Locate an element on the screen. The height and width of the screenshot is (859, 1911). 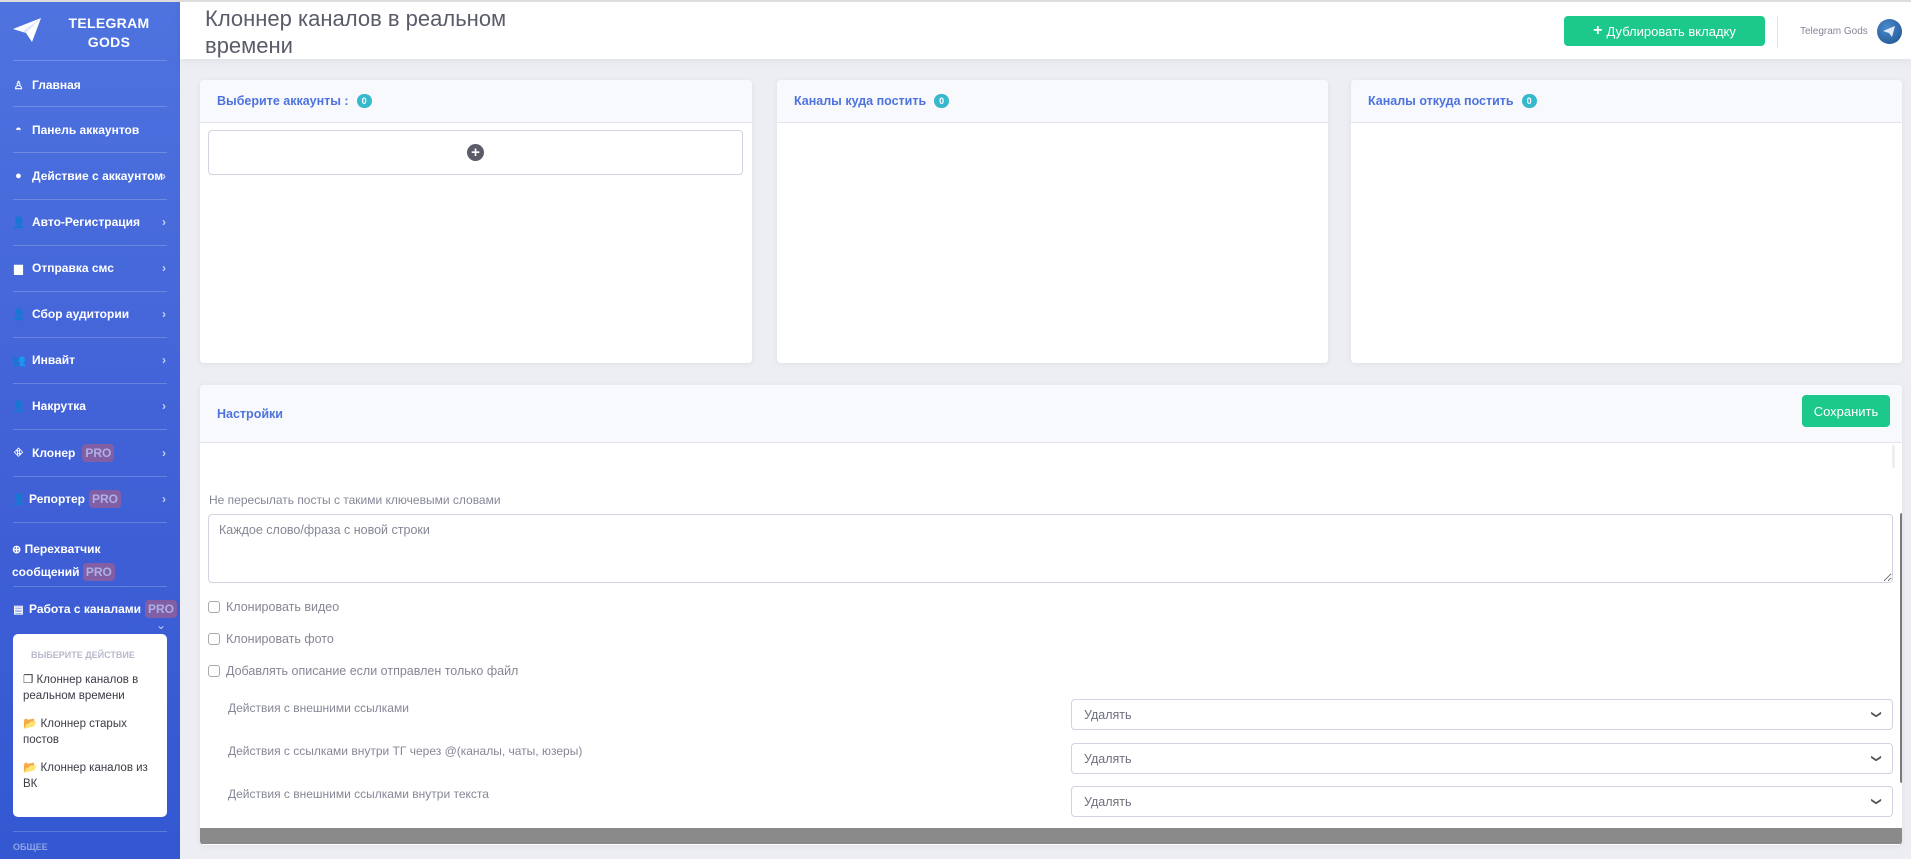
sidebar-item-cloner: ⛗ Клонер PRO › is located at coordinates (96, 453).